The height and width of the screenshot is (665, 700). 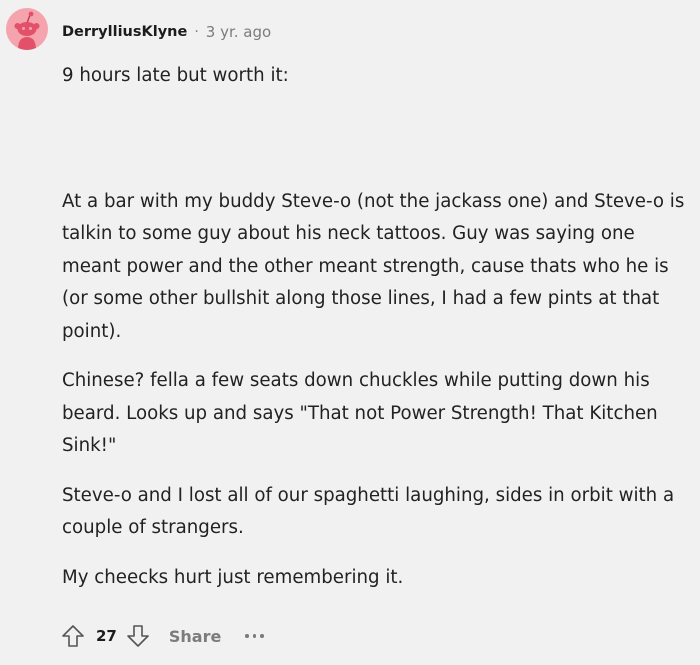 I want to click on snoo-avatar-icon, so click(x=27, y=30).